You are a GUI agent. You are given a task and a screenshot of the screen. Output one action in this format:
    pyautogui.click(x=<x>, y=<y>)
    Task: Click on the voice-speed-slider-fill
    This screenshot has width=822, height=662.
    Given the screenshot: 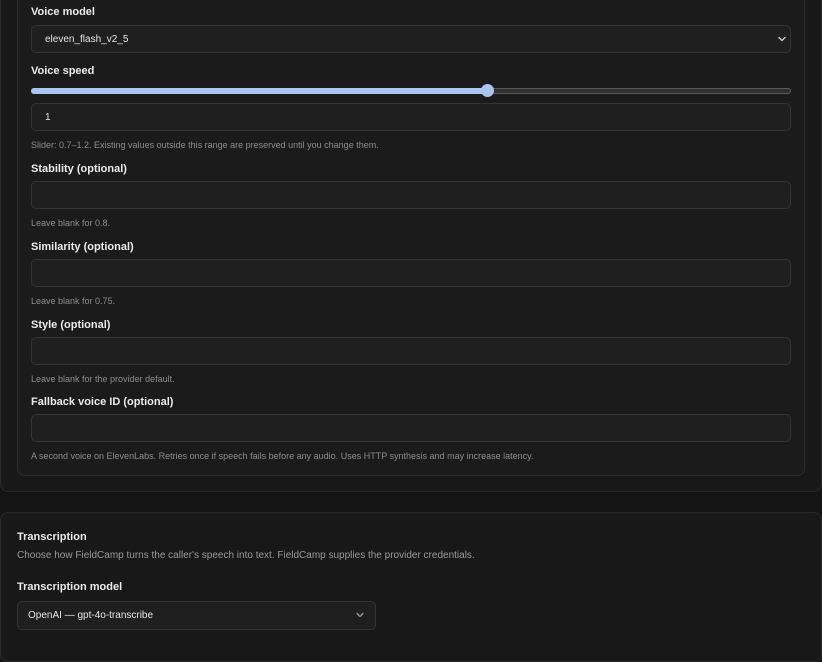 What is the action you would take?
    pyautogui.click(x=259, y=91)
    